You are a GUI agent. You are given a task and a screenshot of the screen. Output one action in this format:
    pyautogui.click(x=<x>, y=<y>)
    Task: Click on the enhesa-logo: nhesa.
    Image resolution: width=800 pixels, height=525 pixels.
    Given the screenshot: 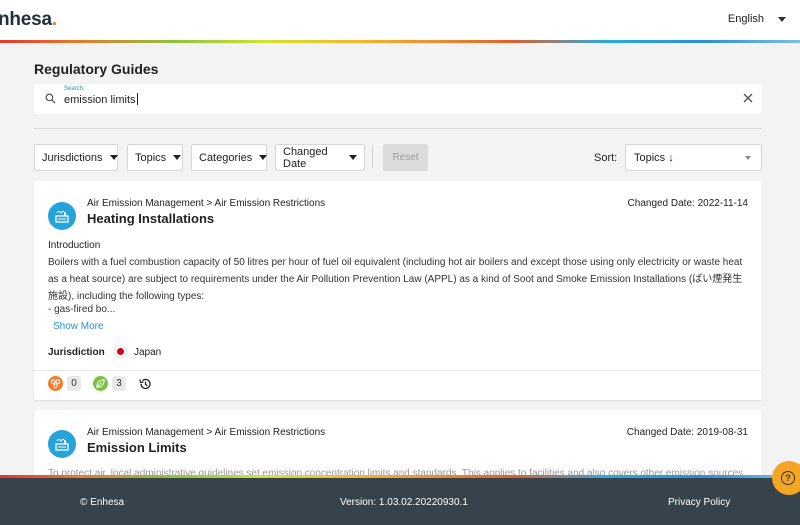 What is the action you would take?
    pyautogui.click(x=28, y=20)
    